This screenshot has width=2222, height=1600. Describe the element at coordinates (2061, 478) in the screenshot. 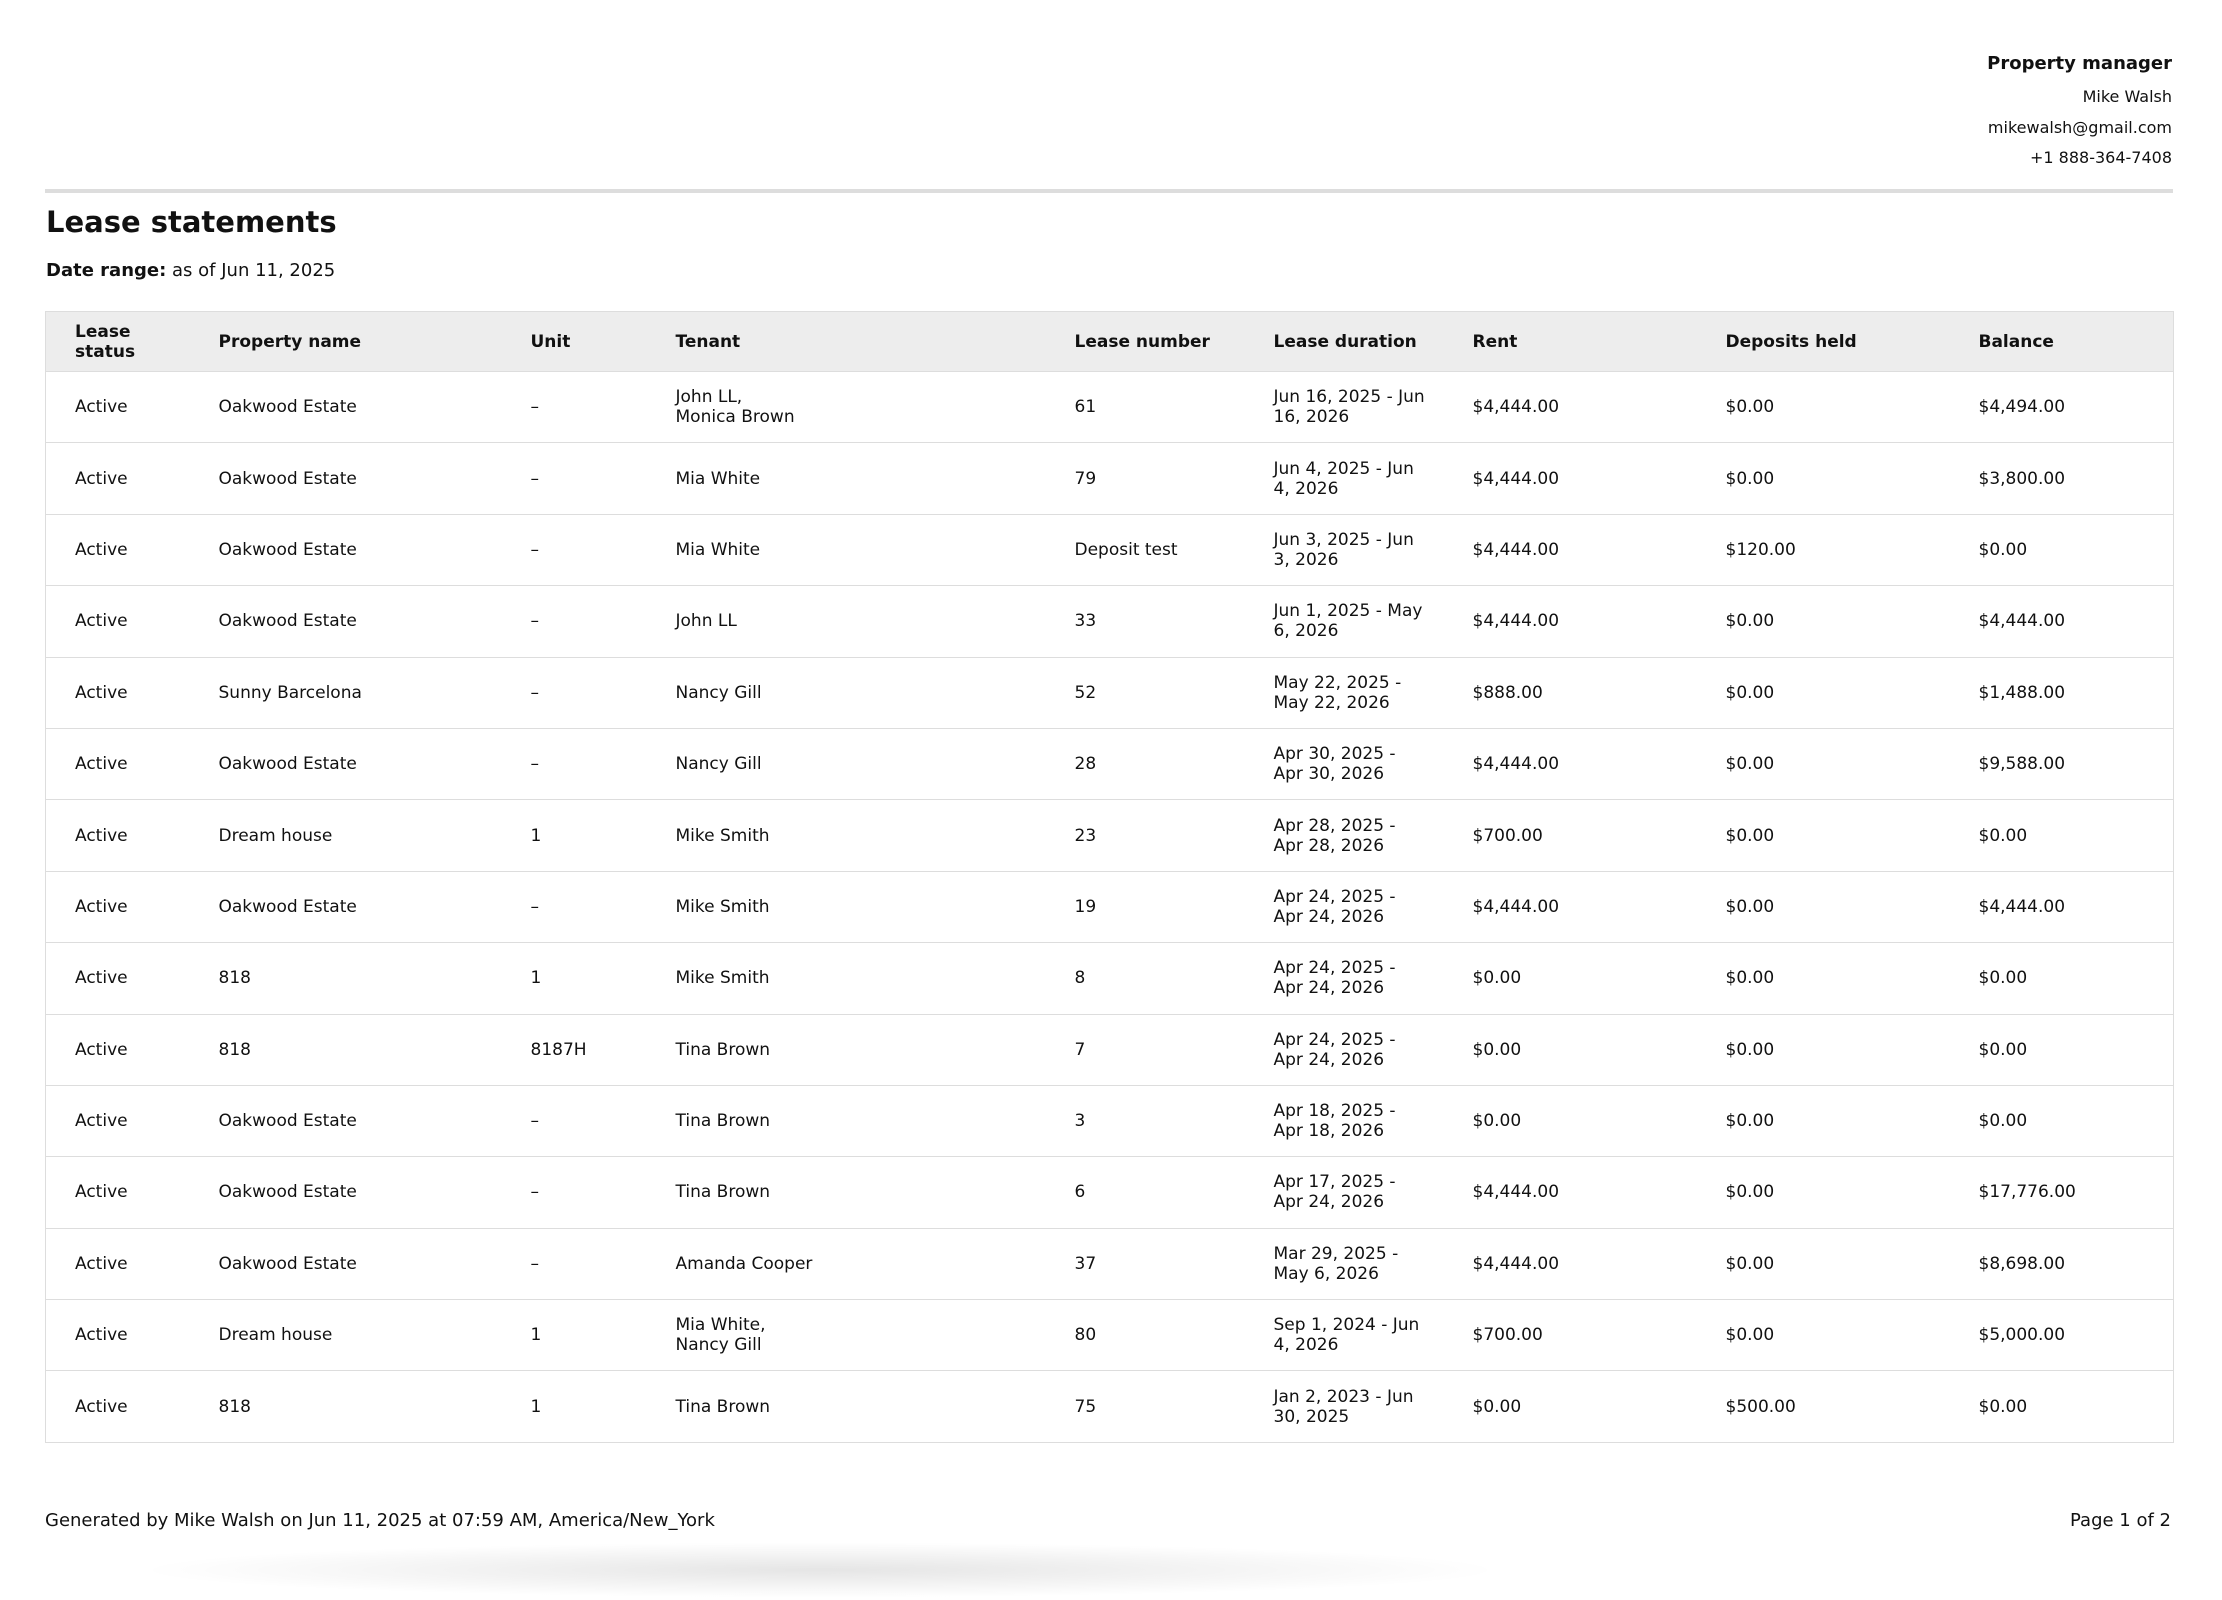

I see `balance-cell: $3,800.00` at that location.